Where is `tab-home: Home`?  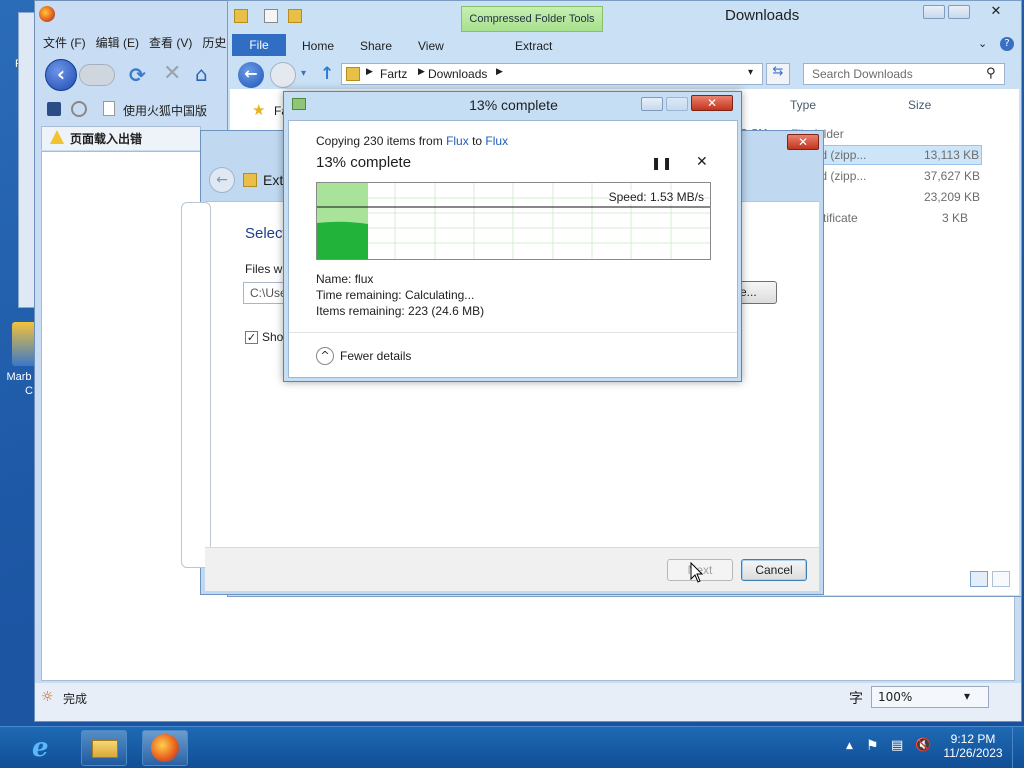 tab-home: Home is located at coordinates (318, 46).